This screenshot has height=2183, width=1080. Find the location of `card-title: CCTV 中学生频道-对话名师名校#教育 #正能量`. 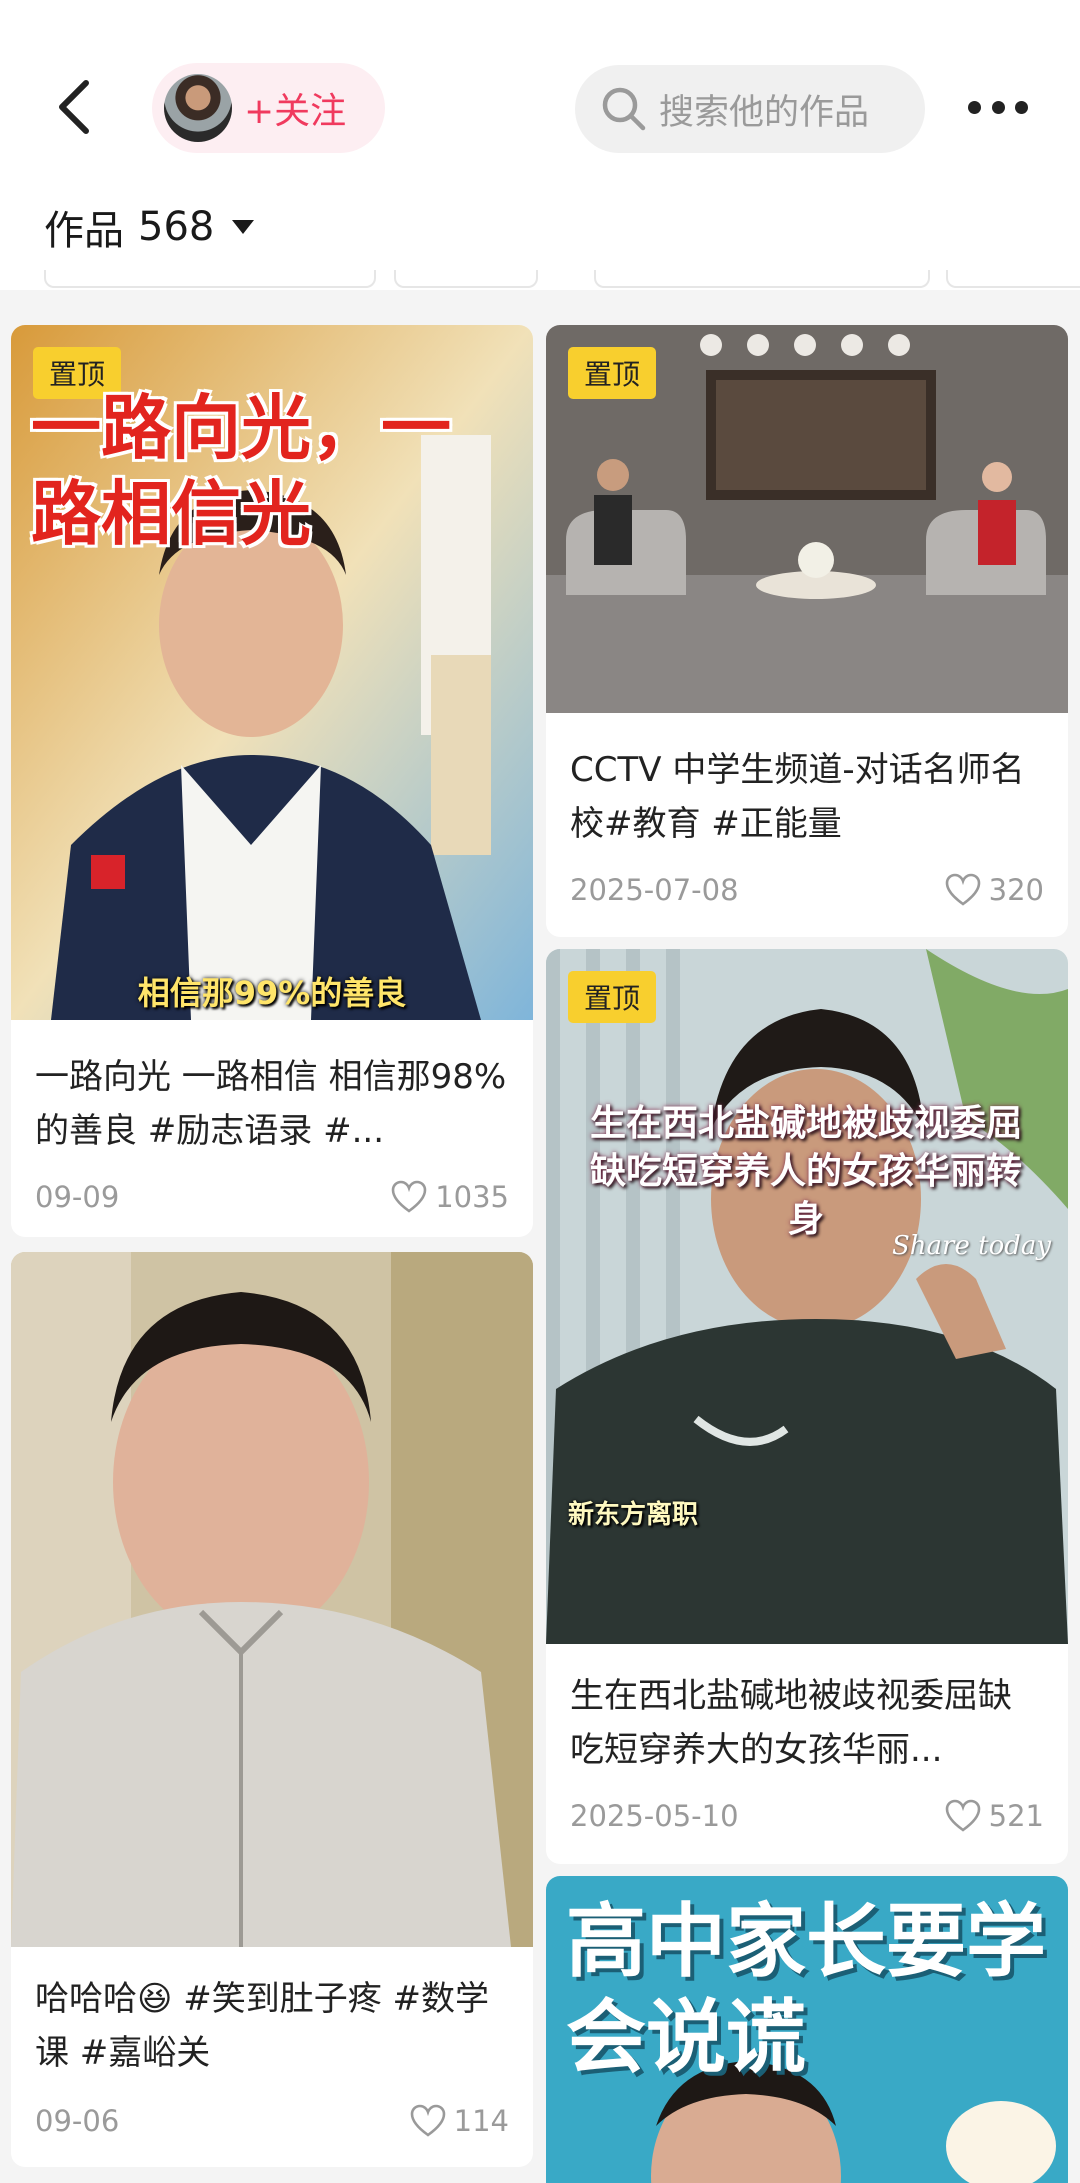

card-title: CCTV 中学生频道-对话名师名校#教育 #正能量 is located at coordinates (807, 797).